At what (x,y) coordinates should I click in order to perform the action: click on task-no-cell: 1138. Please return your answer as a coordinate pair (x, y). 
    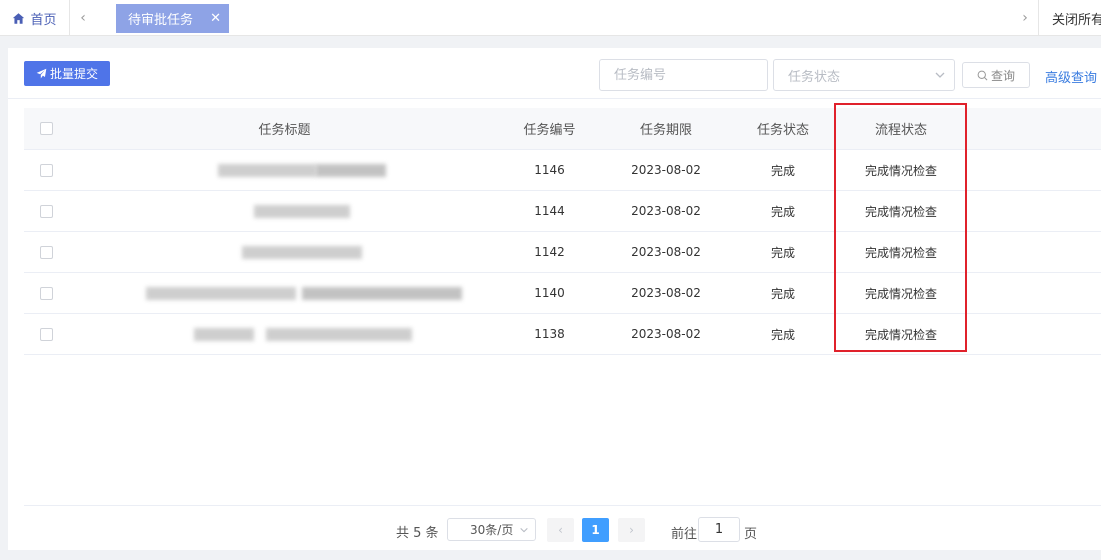
    Looking at the image, I should click on (549, 334).